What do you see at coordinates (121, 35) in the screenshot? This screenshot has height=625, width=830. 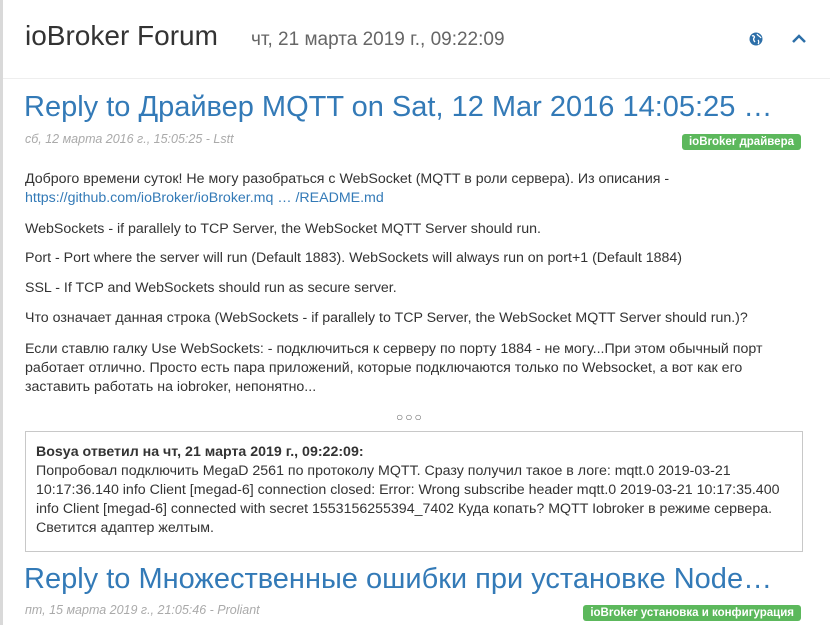 I see `app-title: ioBroker Forum` at bounding box center [121, 35].